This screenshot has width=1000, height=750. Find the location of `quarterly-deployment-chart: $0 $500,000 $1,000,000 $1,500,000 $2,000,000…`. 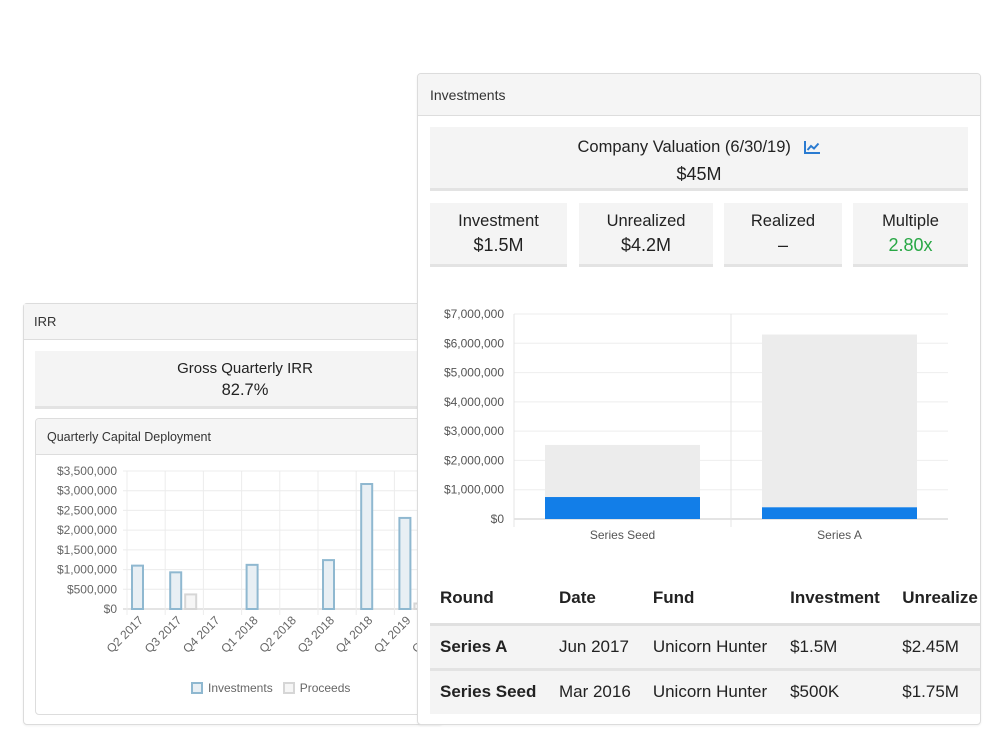

quarterly-deployment-chart: $0 $500,000 $1,000,000 $1,500,000 $2,000,000… is located at coordinates (256, 560).